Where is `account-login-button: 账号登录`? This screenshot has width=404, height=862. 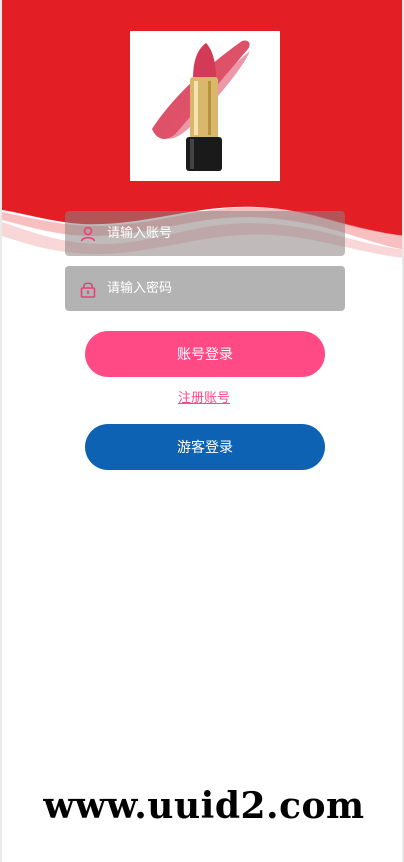
account-login-button: 账号登录 is located at coordinates (205, 354).